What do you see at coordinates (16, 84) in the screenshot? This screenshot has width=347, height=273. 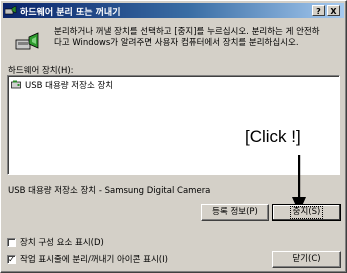 I see `usb-storage-icon` at bounding box center [16, 84].